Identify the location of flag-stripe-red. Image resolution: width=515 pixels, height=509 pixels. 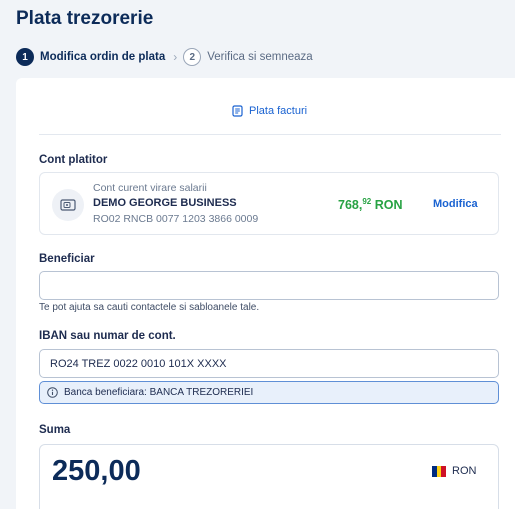
(444, 471).